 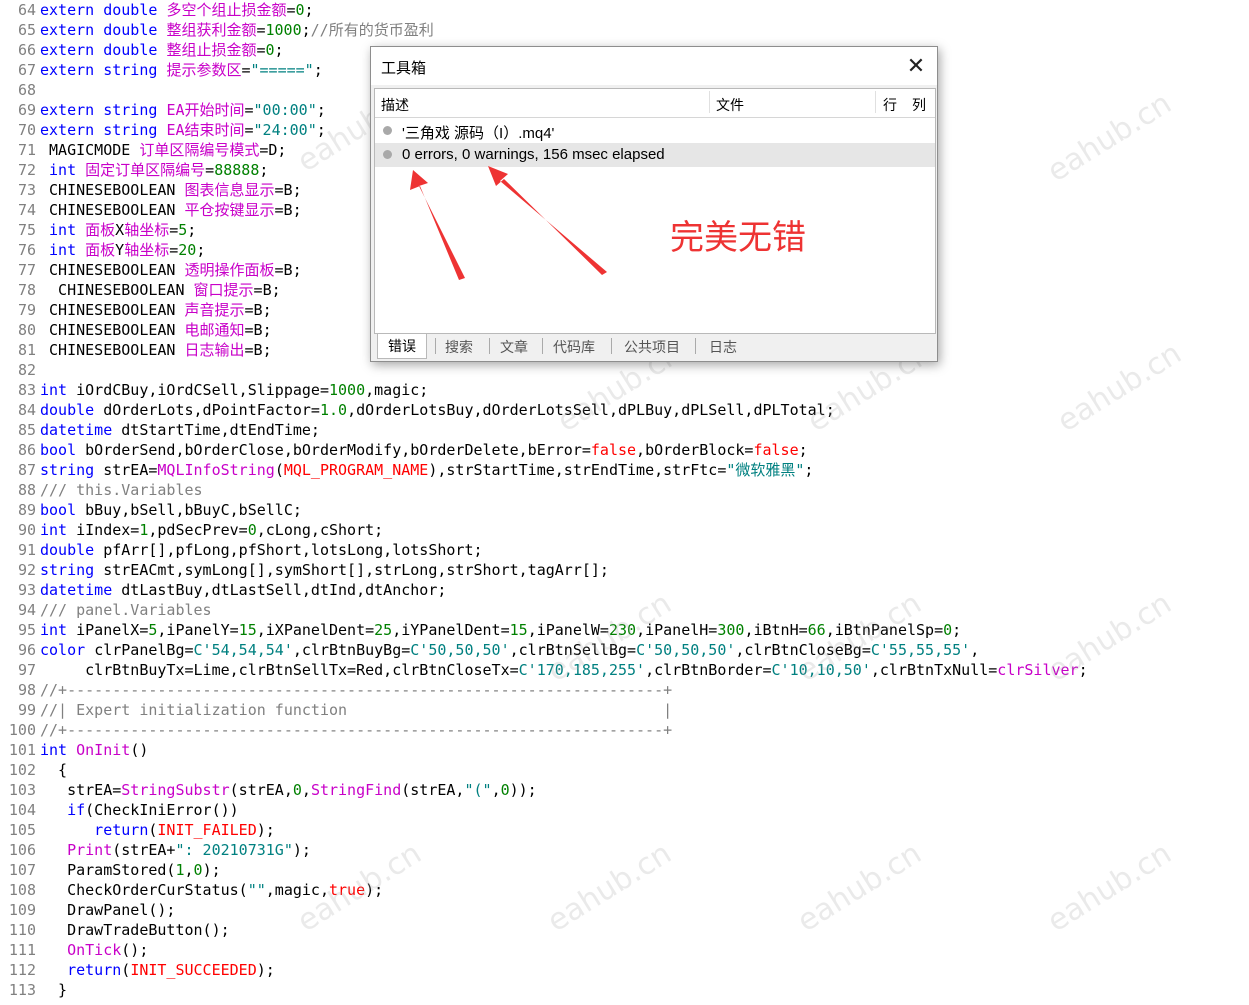 What do you see at coordinates (514, 347) in the screenshot?
I see `tab-articles: 文章` at bounding box center [514, 347].